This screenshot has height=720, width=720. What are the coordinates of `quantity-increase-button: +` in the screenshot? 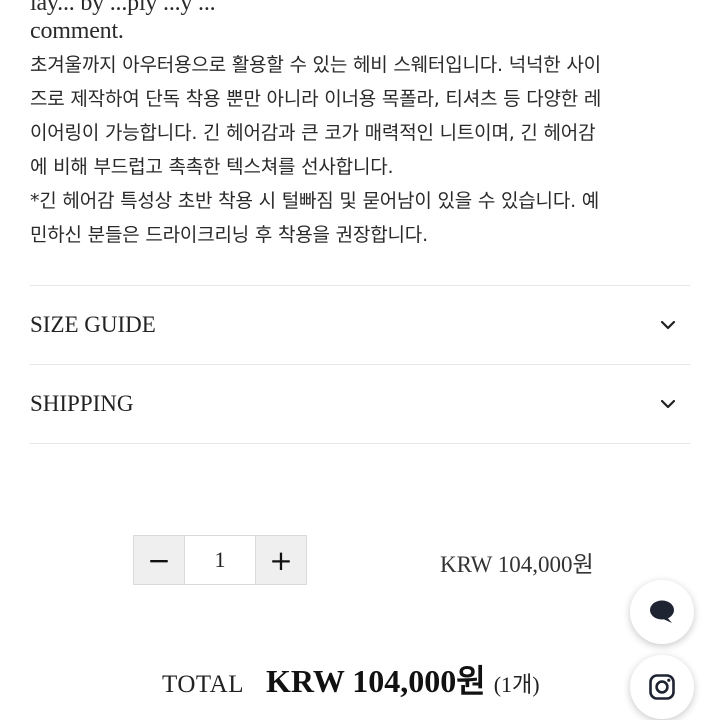 It's located at (281, 560).